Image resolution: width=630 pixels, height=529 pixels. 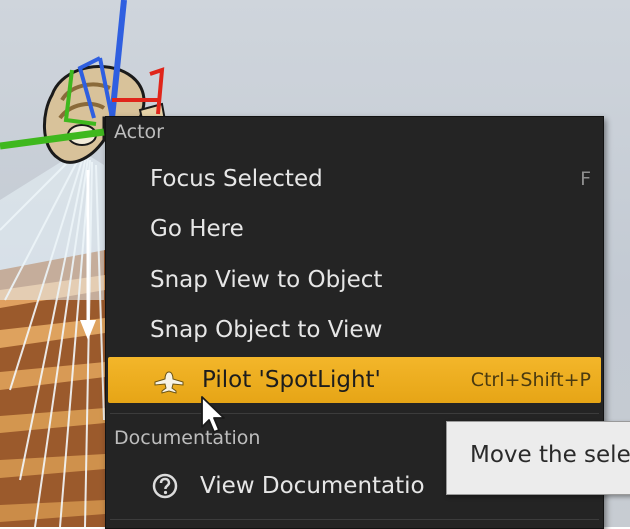 What do you see at coordinates (169, 382) in the screenshot?
I see `pilot-icon` at bounding box center [169, 382].